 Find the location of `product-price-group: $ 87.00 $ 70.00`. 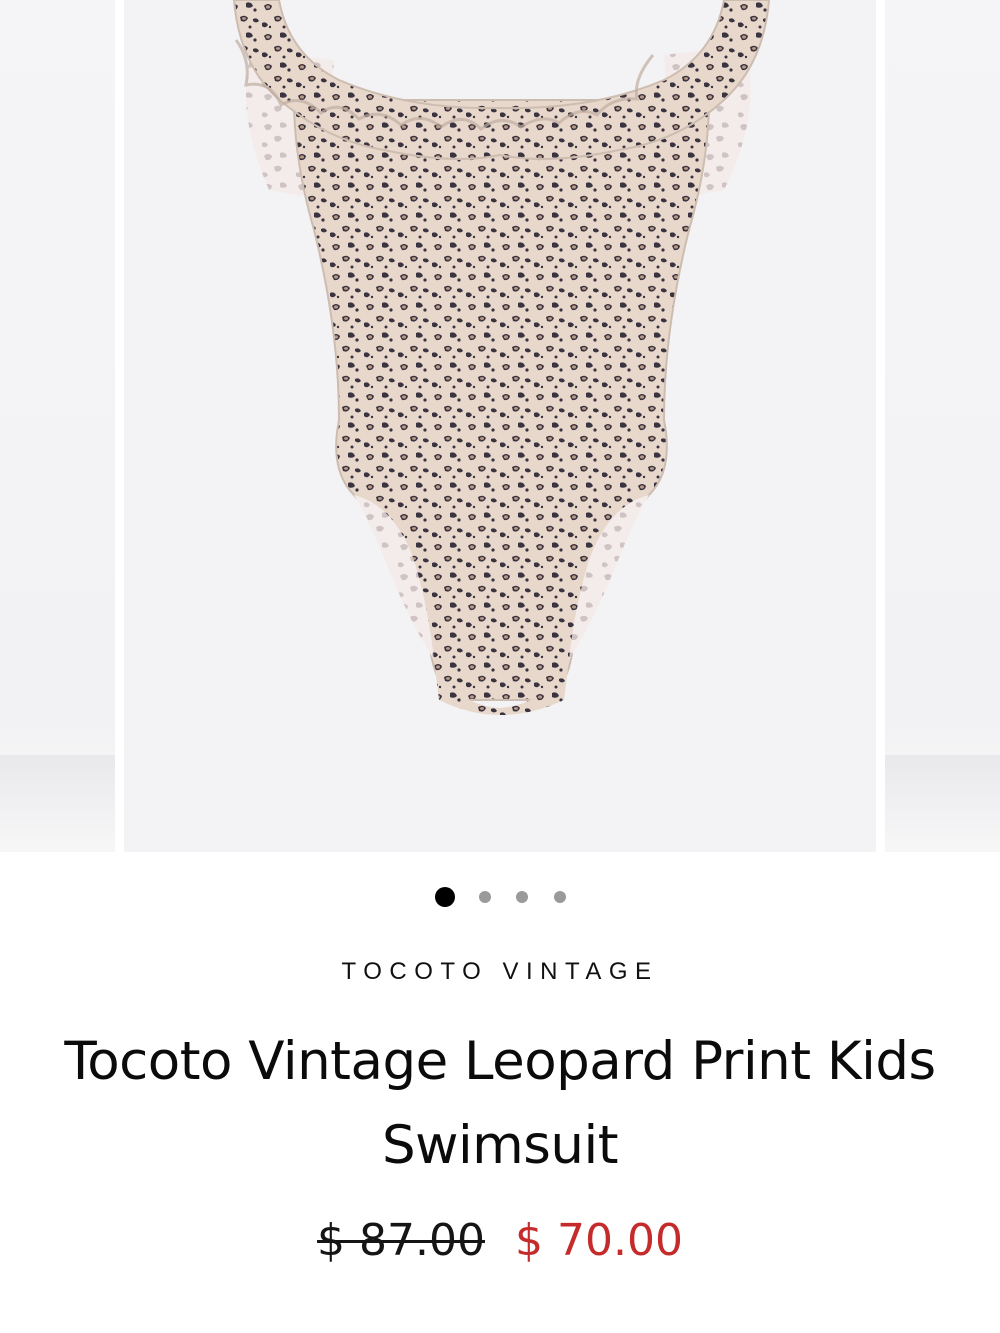

product-price-group: $ 87.00 $ 70.00 is located at coordinates (500, 1240).